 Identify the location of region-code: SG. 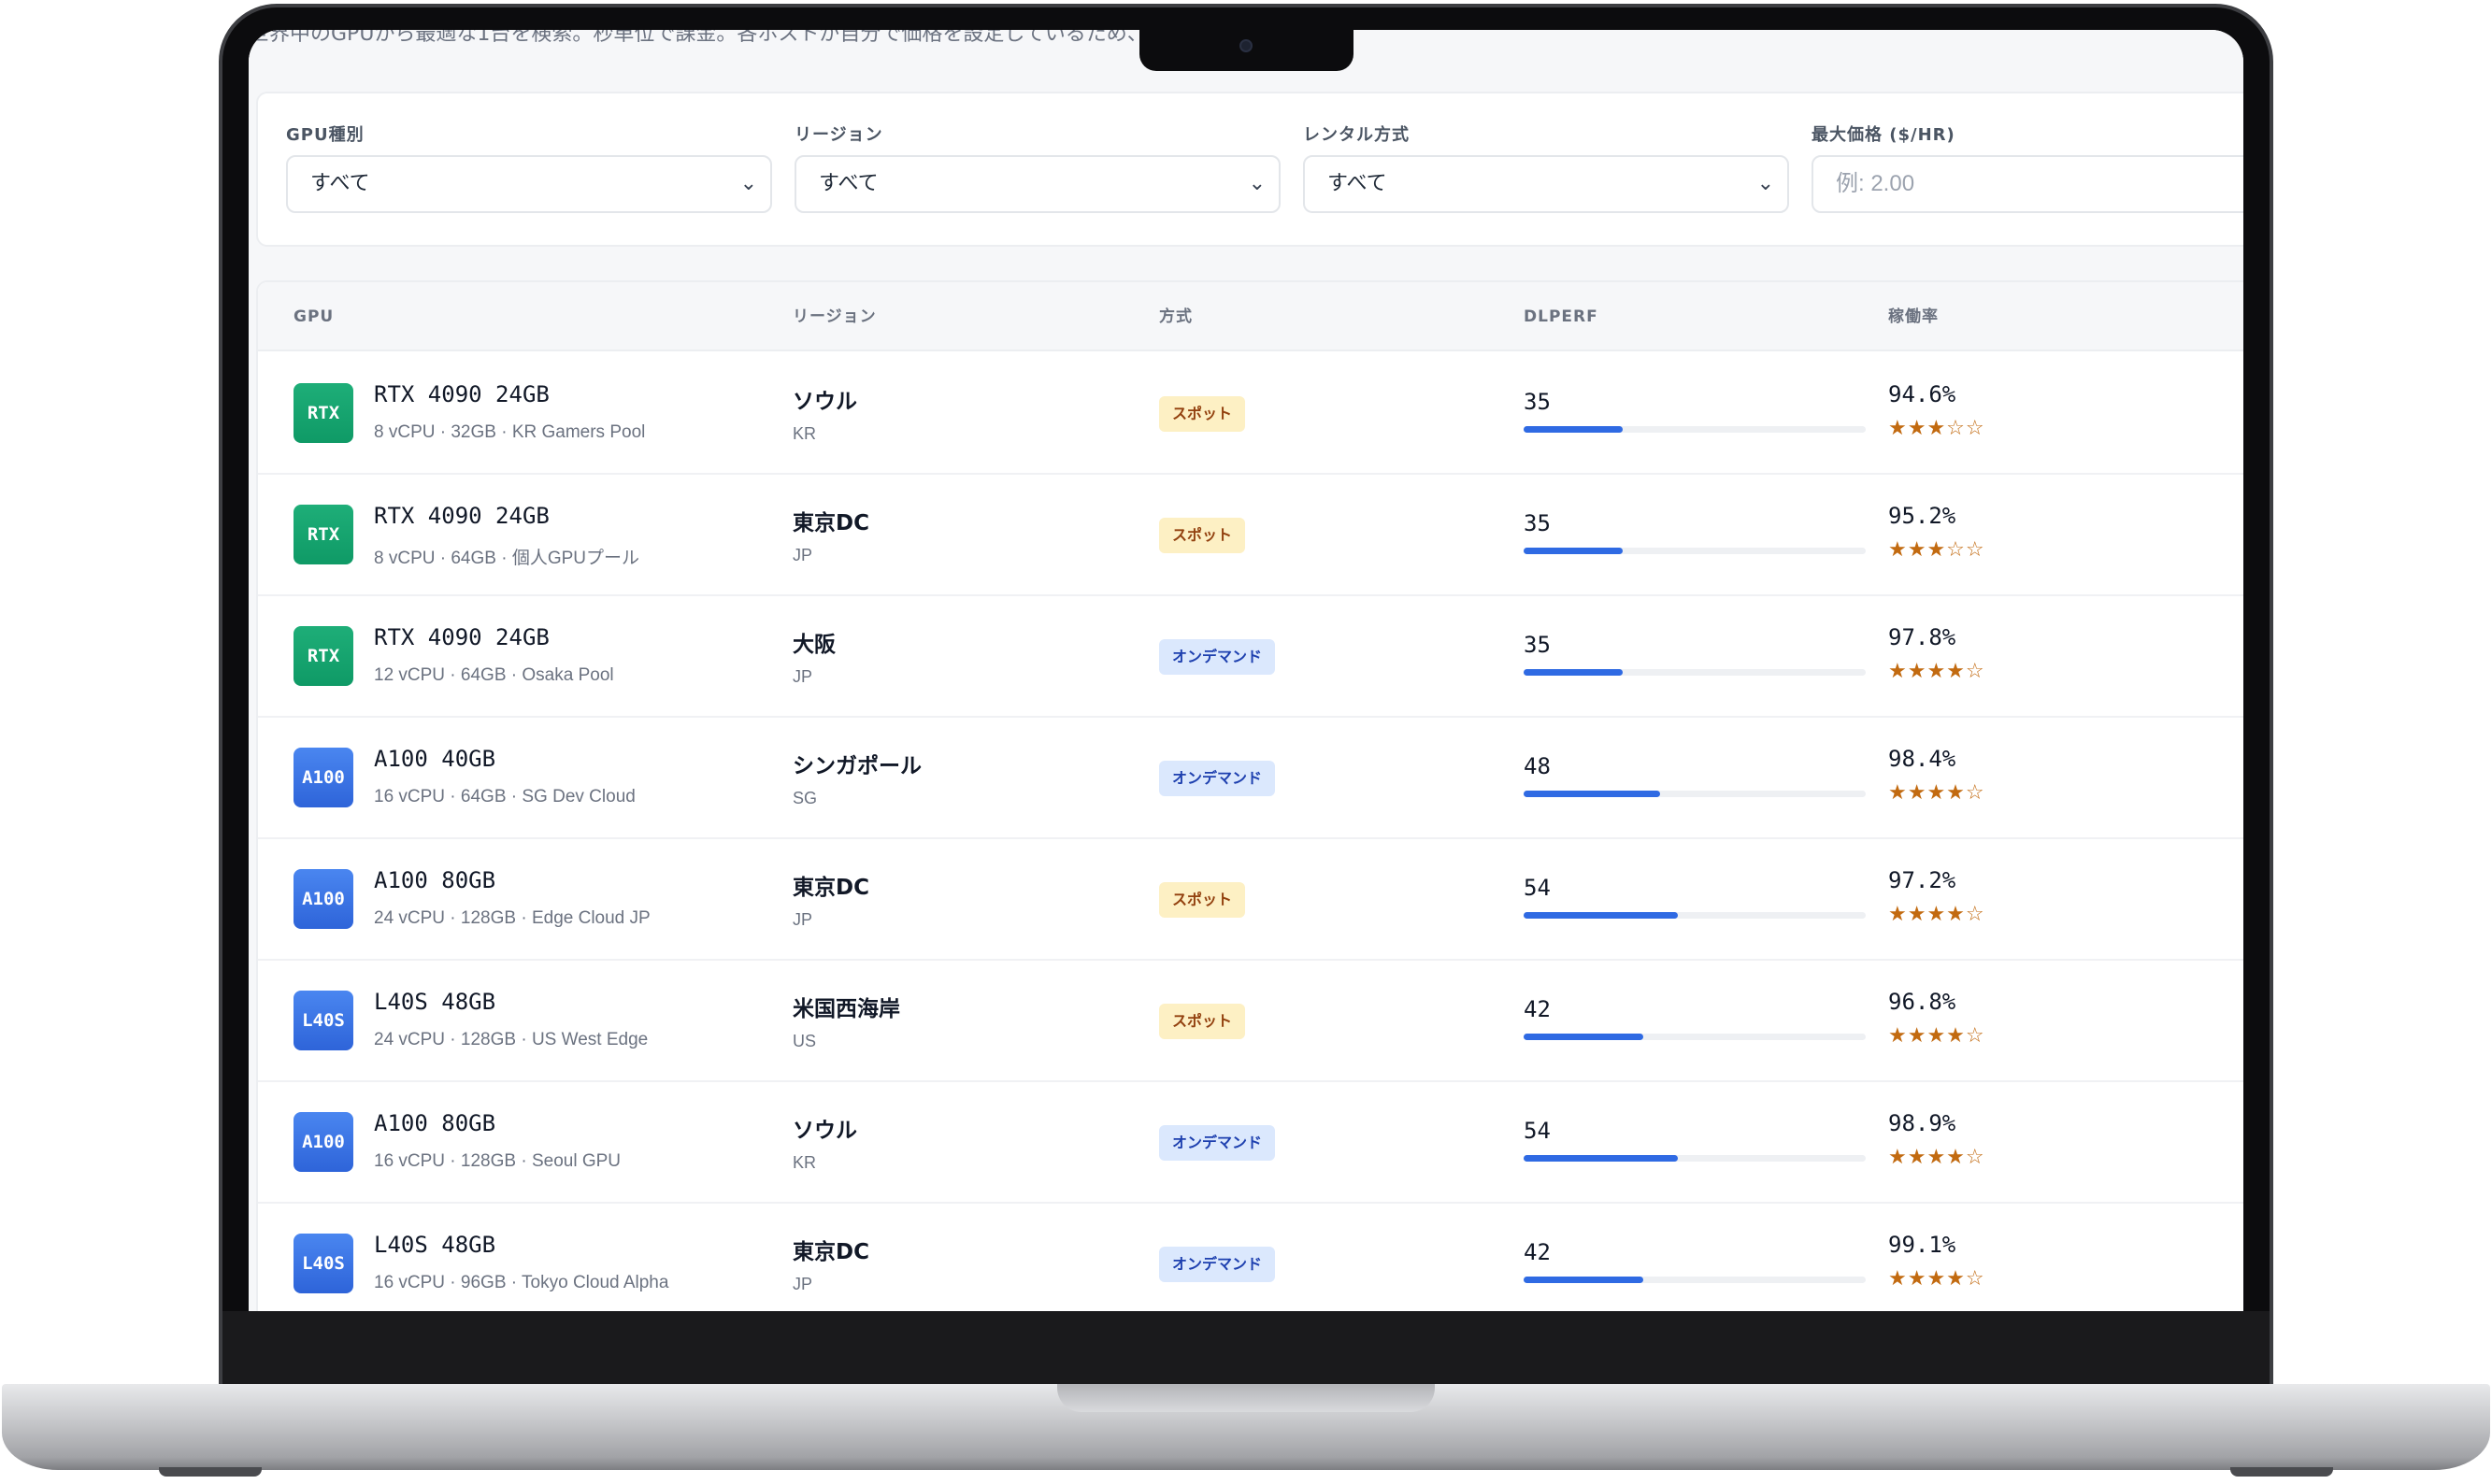
(805, 798).